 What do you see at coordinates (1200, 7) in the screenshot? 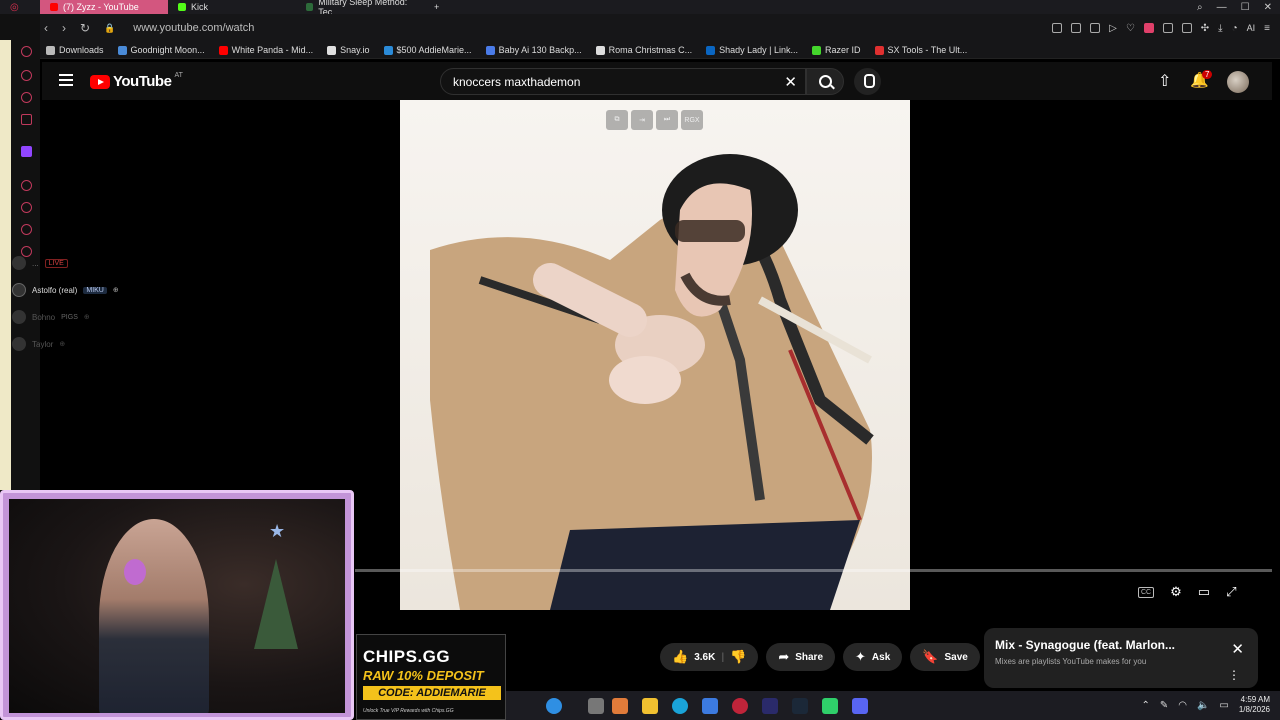
I see `search-tabs-icon: ⌕` at bounding box center [1200, 7].